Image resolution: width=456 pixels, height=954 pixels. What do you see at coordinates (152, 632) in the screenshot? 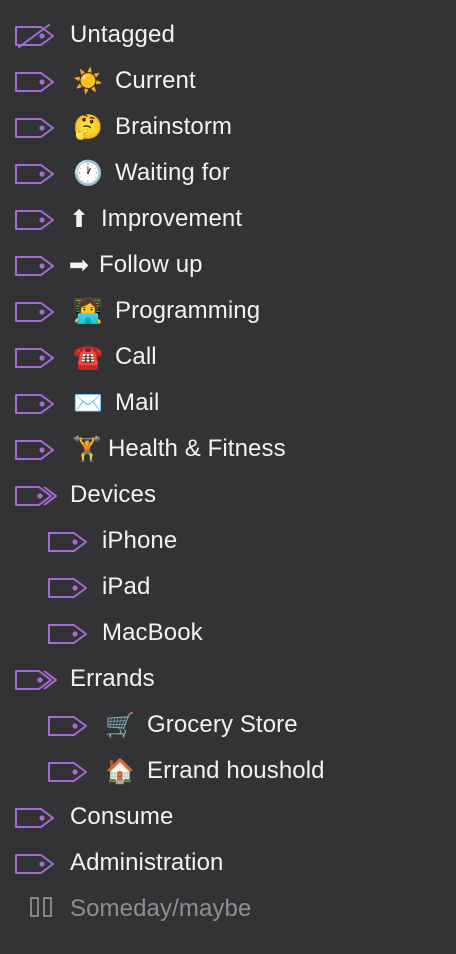
I see `tag-label: MacBook` at bounding box center [152, 632].